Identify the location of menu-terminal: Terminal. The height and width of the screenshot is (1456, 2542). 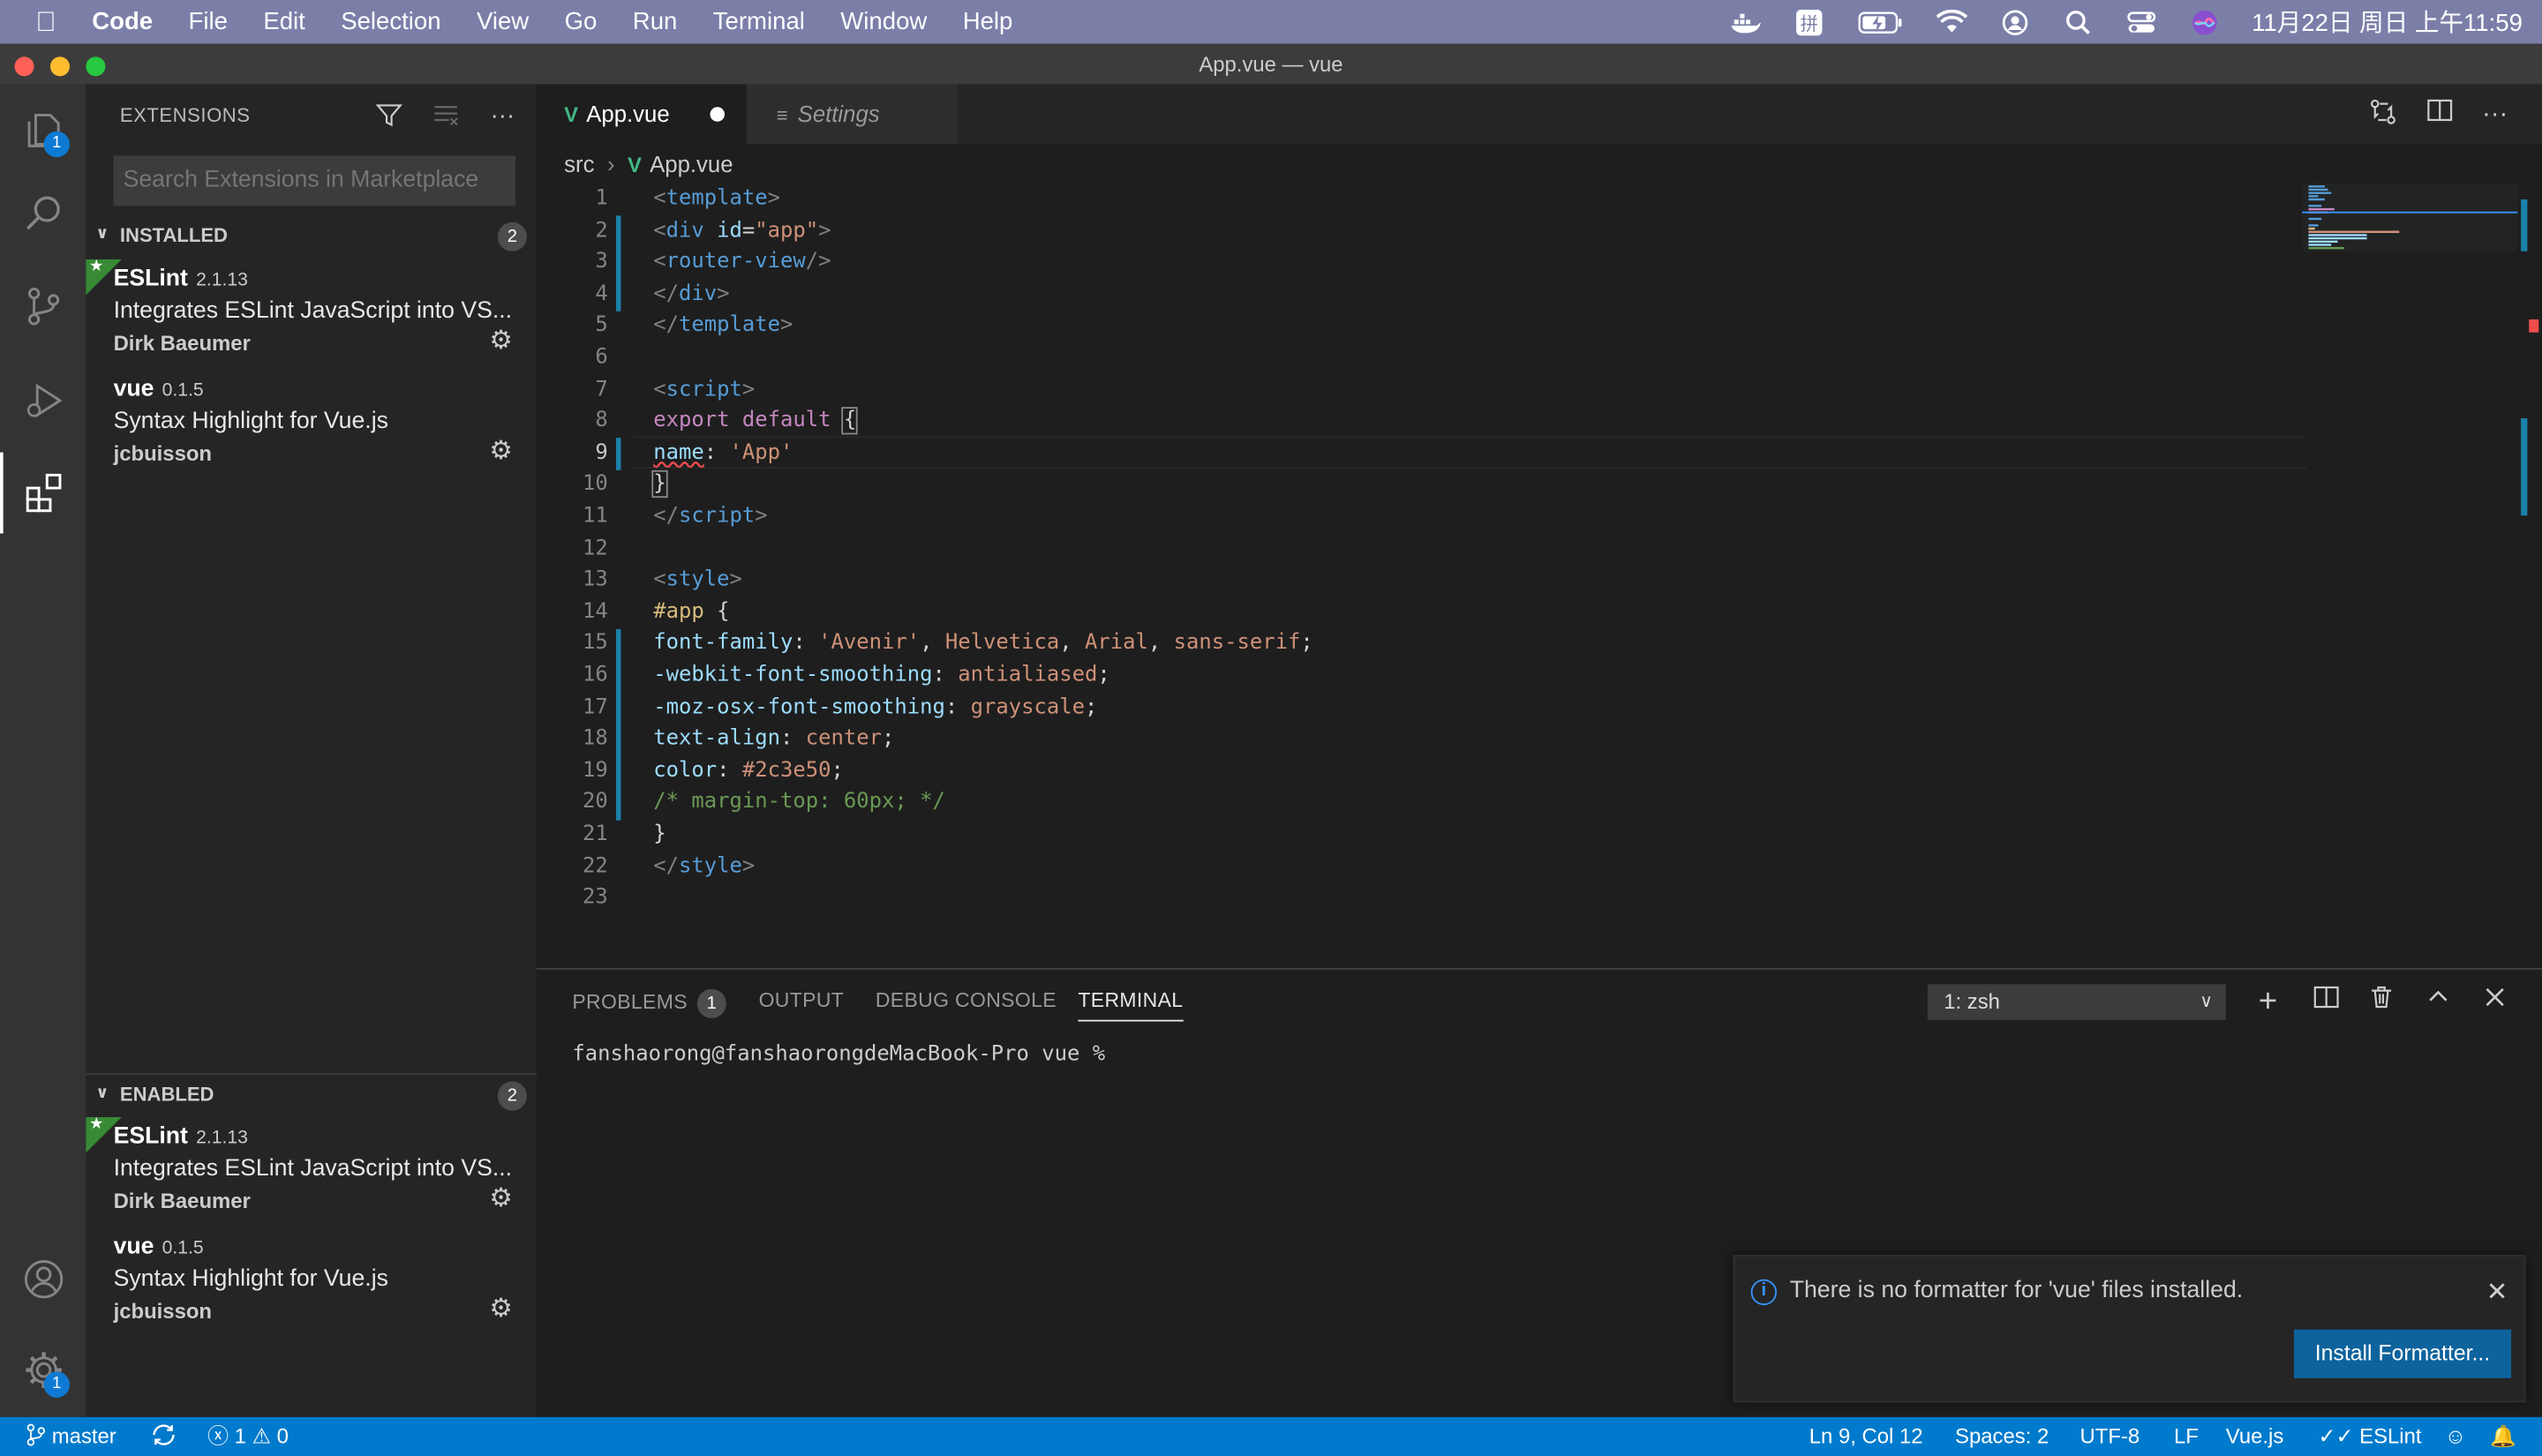
(760, 21).